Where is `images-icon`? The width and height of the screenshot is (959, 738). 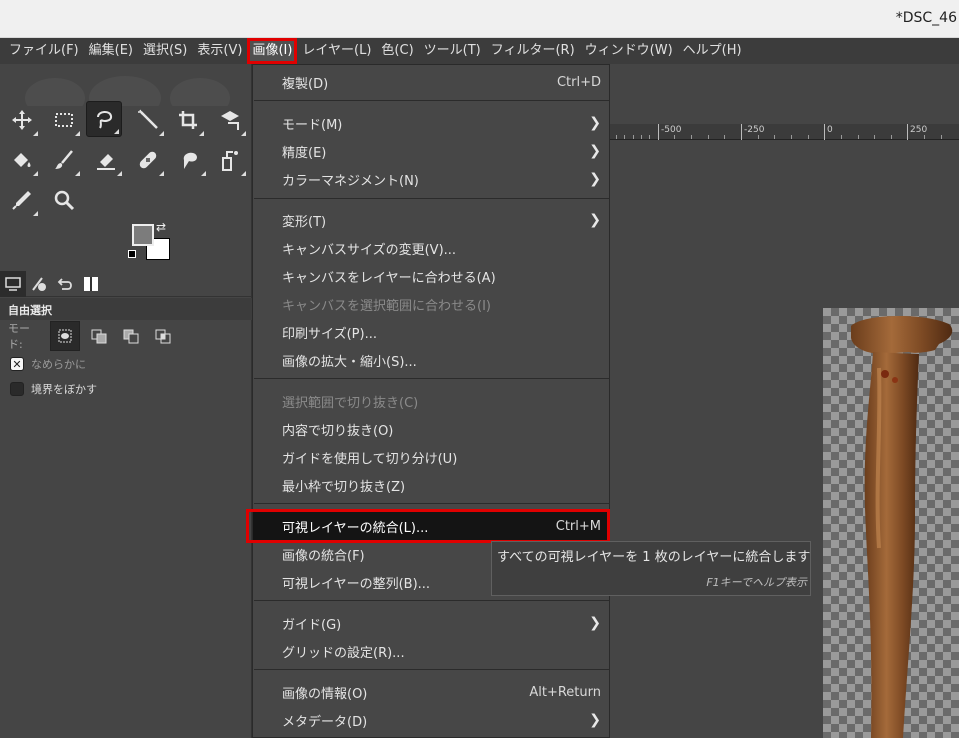
images-icon is located at coordinates (91, 284).